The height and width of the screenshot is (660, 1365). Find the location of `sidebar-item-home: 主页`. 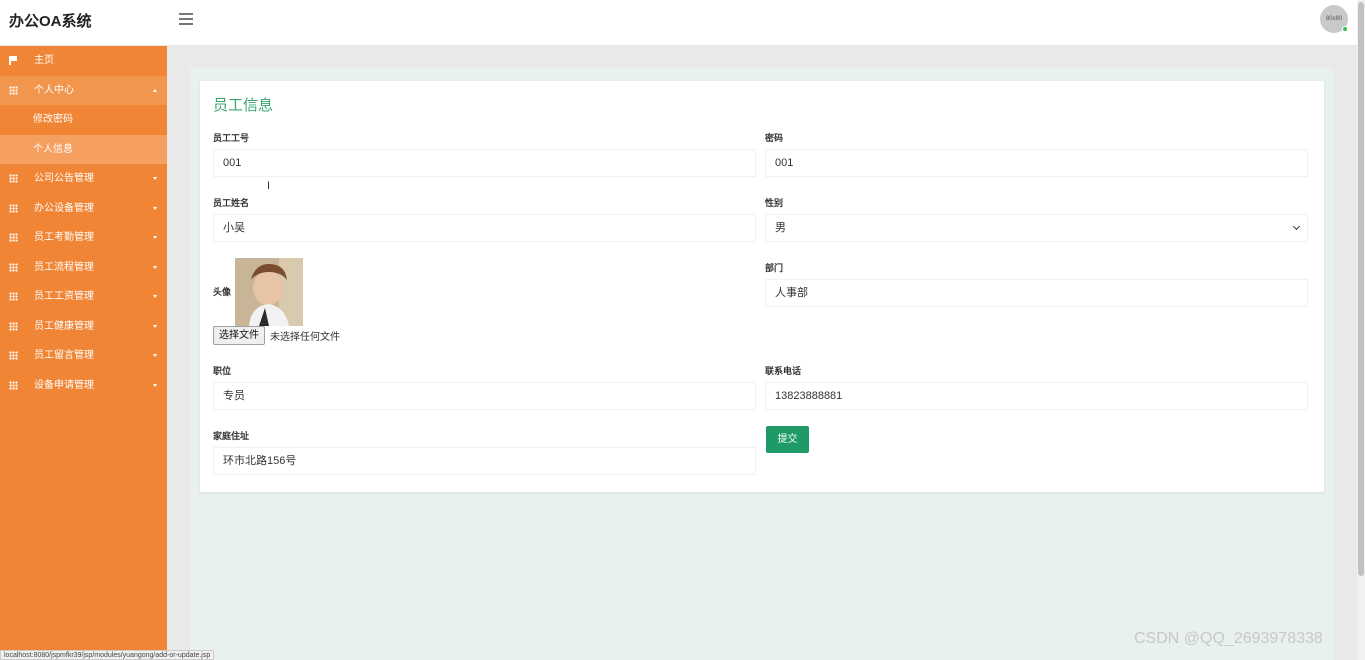

sidebar-item-home: 主页 is located at coordinates (83, 61).